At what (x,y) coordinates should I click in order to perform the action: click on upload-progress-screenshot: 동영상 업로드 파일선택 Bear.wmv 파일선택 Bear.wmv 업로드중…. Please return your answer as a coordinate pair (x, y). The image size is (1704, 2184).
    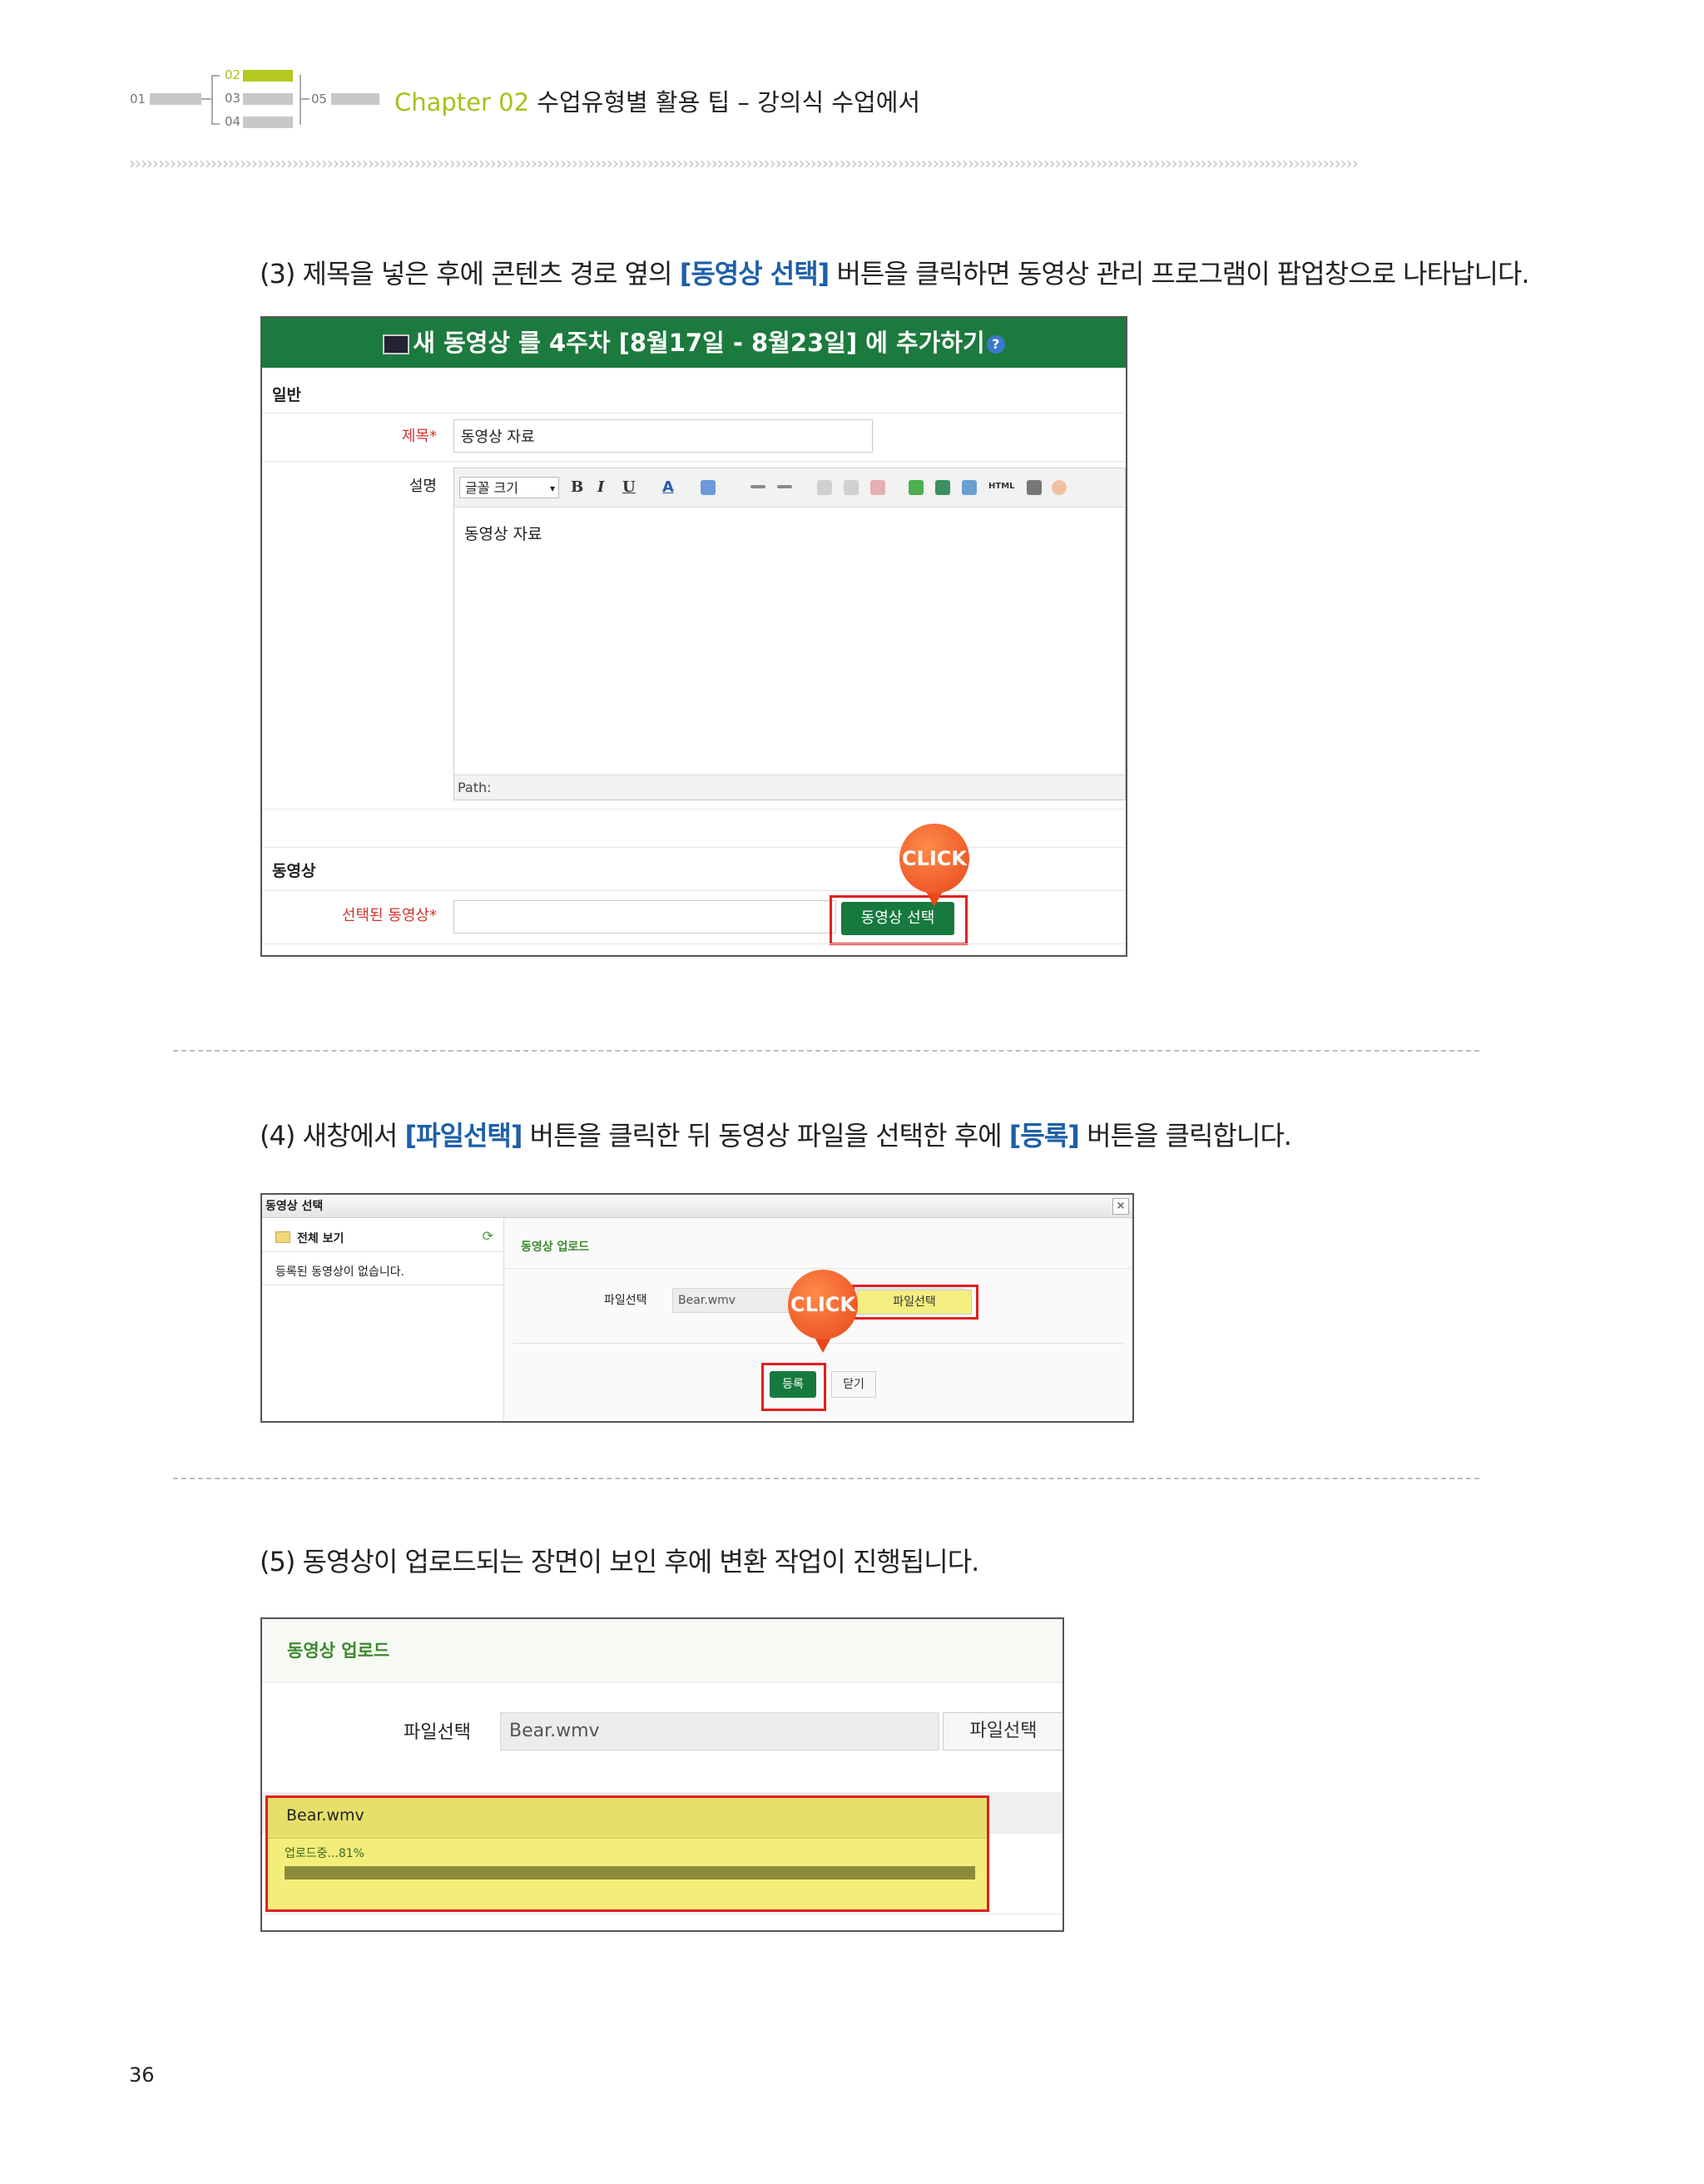
    Looking at the image, I should click on (662, 1774).